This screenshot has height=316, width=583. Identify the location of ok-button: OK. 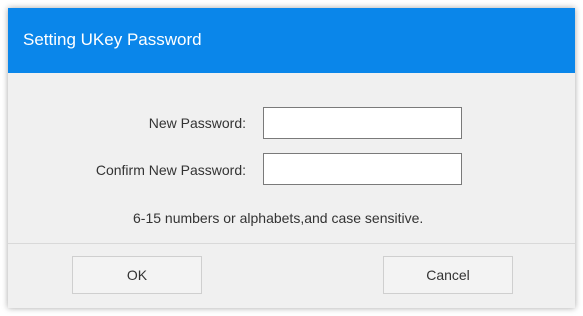
(137, 275).